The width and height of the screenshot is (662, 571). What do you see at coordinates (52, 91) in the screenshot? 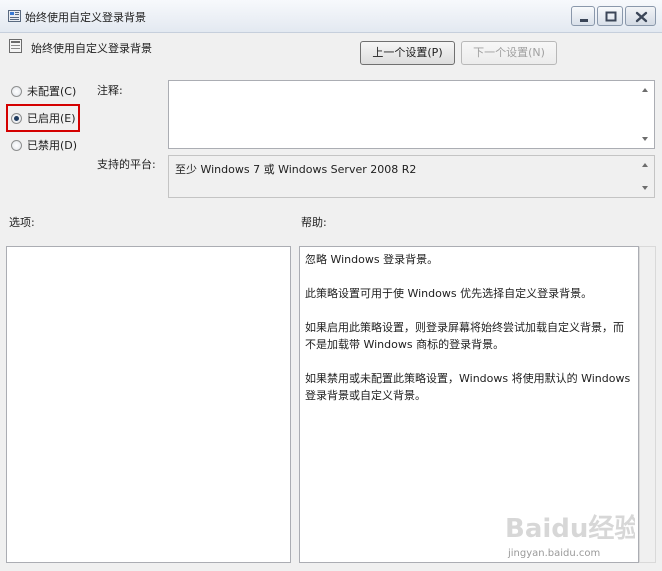
I see `radio-label: 未配置(C)` at bounding box center [52, 91].